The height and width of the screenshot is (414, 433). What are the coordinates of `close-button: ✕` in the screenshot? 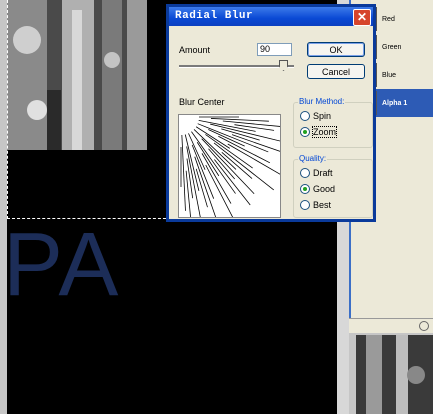 It's located at (362, 17).